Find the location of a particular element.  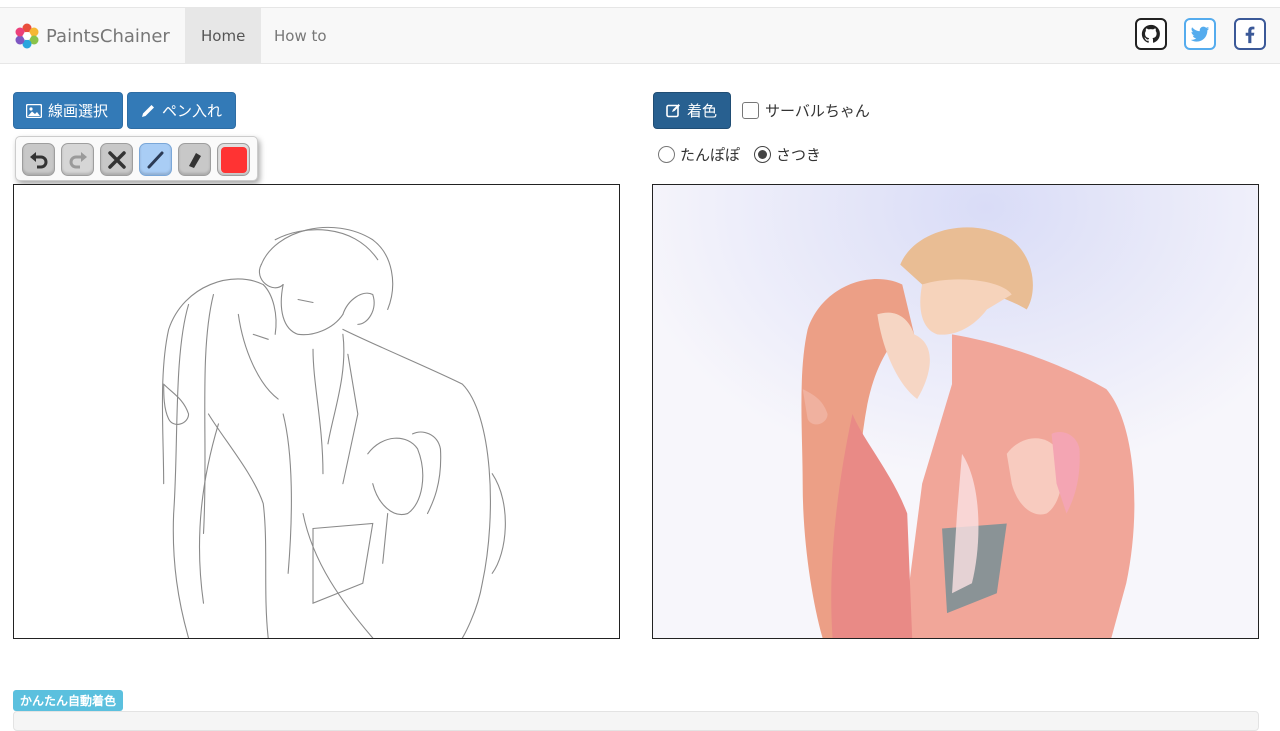

github-icon is located at coordinates (1151, 34).